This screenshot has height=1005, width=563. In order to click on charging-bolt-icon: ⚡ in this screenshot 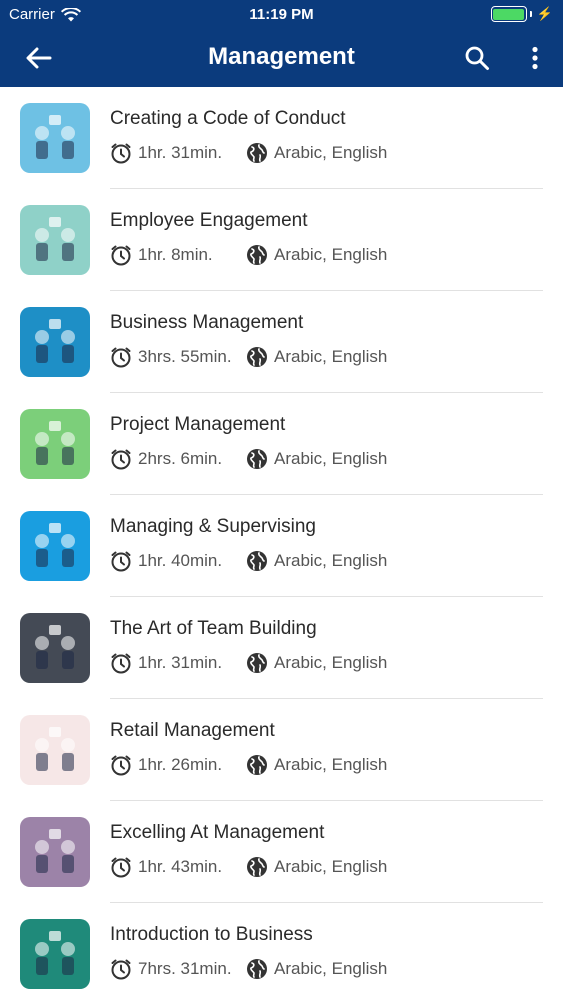, I will do `click(544, 13)`.